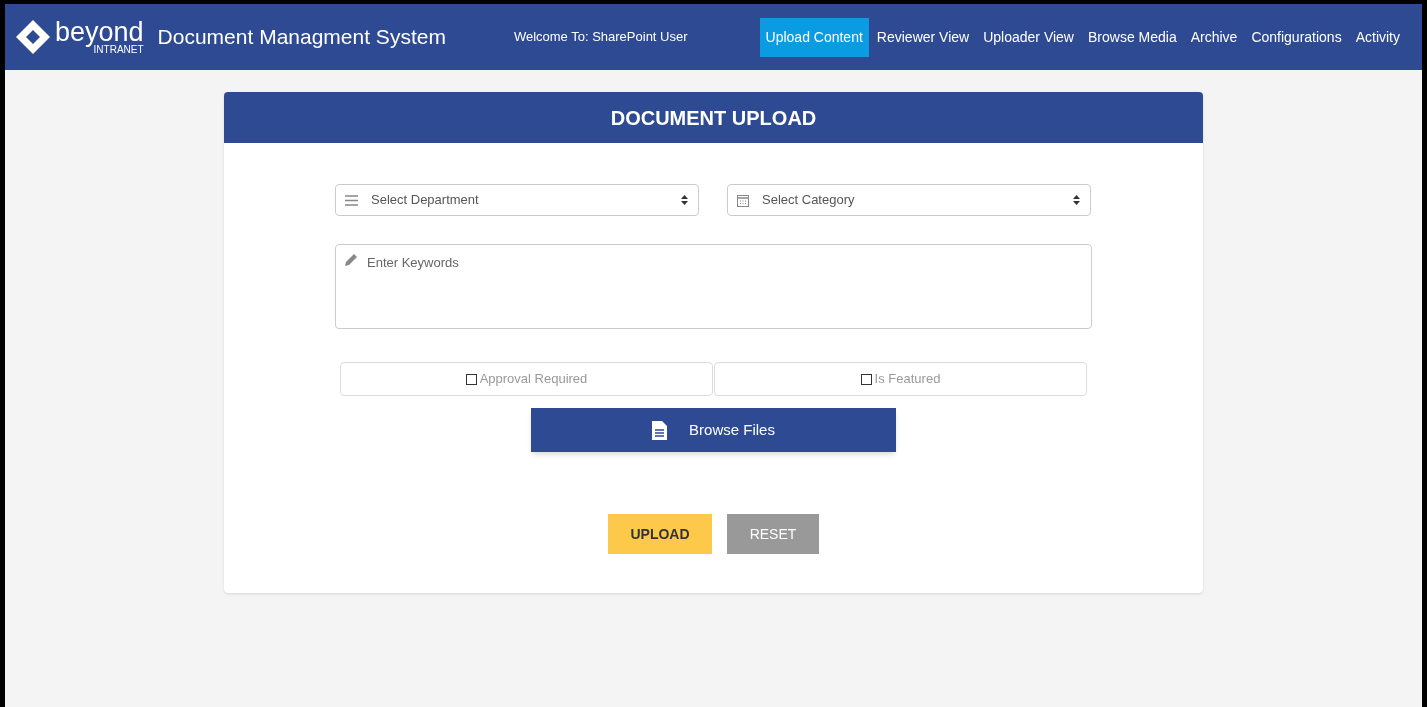  I want to click on upload-button: UPLOAD, so click(660, 534).